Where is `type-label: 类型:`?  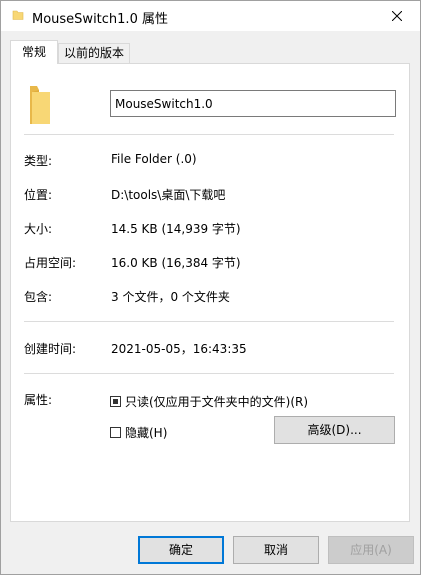
type-label: 类型: is located at coordinates (38, 161).